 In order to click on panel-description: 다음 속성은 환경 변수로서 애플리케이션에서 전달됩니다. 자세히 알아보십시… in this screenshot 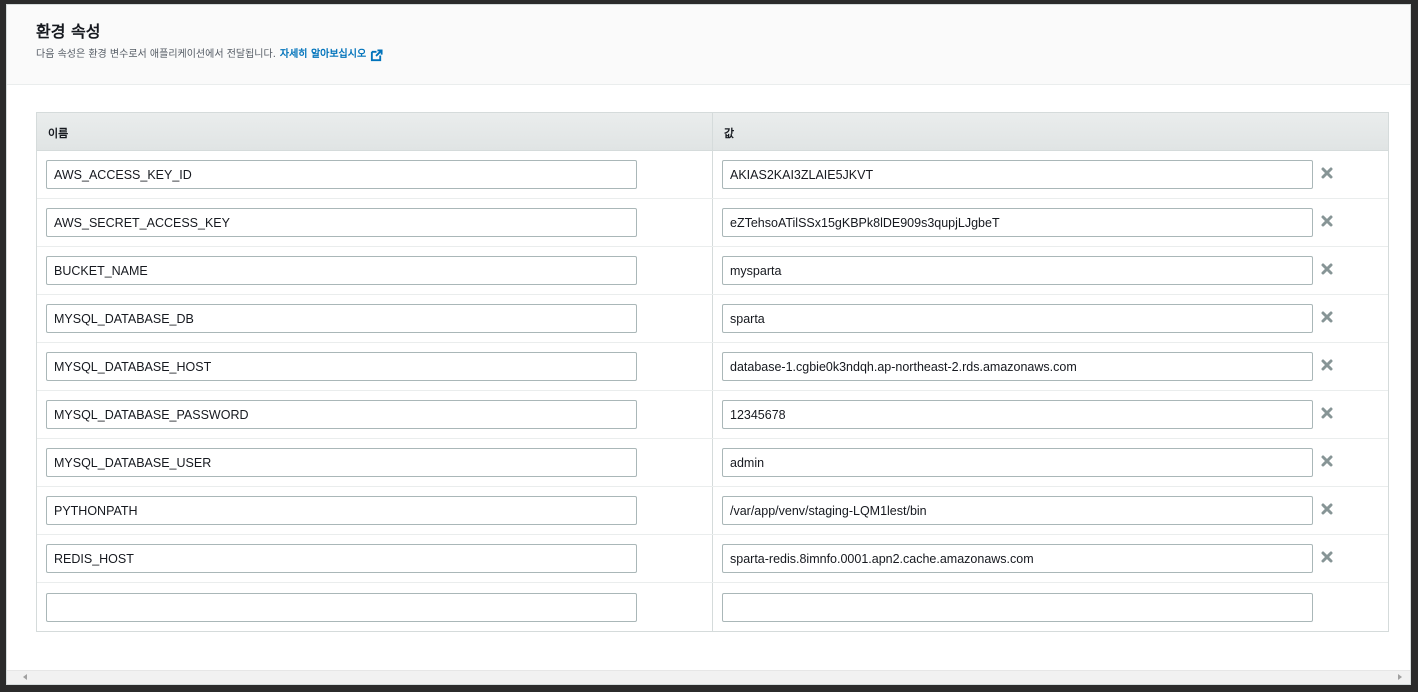, I will do `click(723, 55)`.